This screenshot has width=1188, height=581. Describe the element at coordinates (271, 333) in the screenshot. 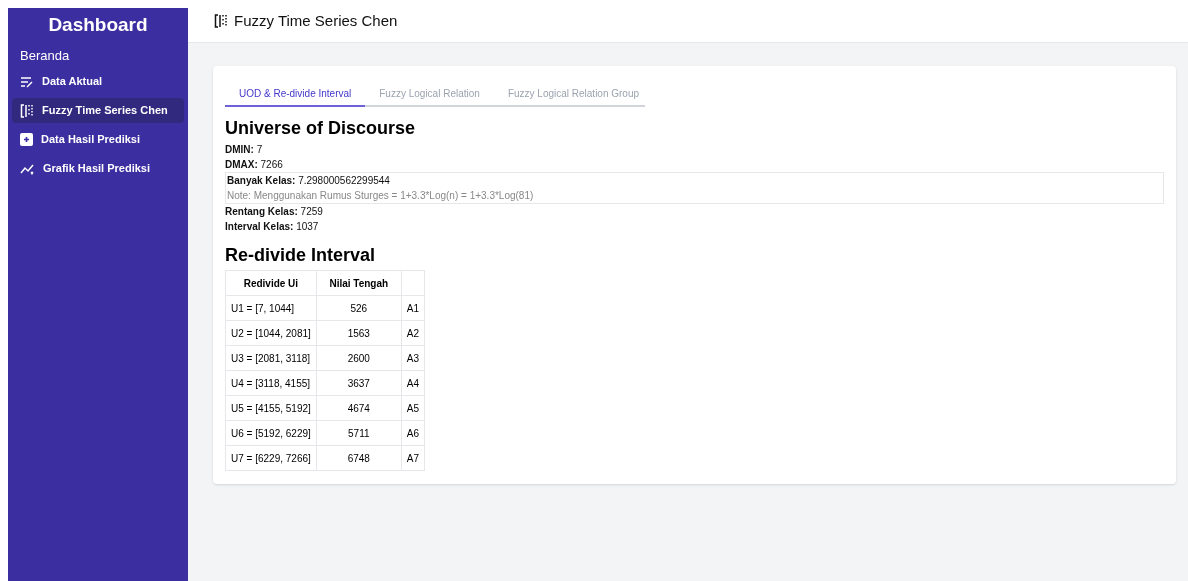

I see `table-cell: U2 = [1044, 2081]` at that location.